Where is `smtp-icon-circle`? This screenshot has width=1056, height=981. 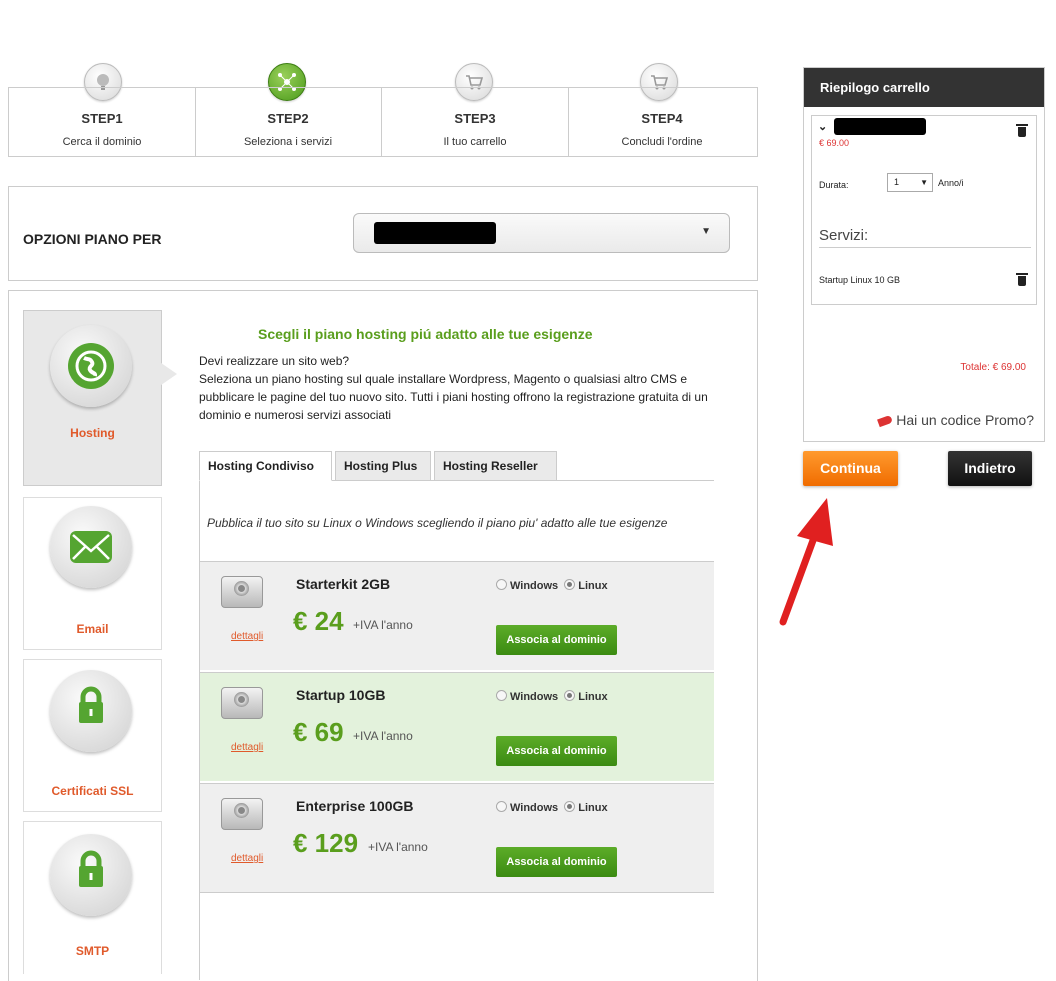 smtp-icon-circle is located at coordinates (91, 875).